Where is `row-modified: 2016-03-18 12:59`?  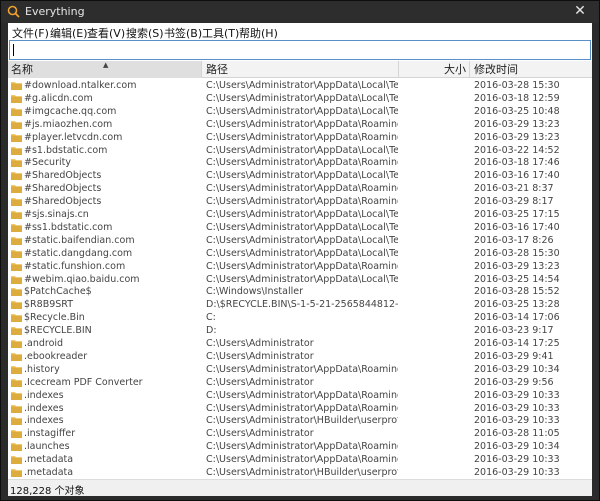
row-modified: 2016-03-18 12:59 is located at coordinates (517, 98).